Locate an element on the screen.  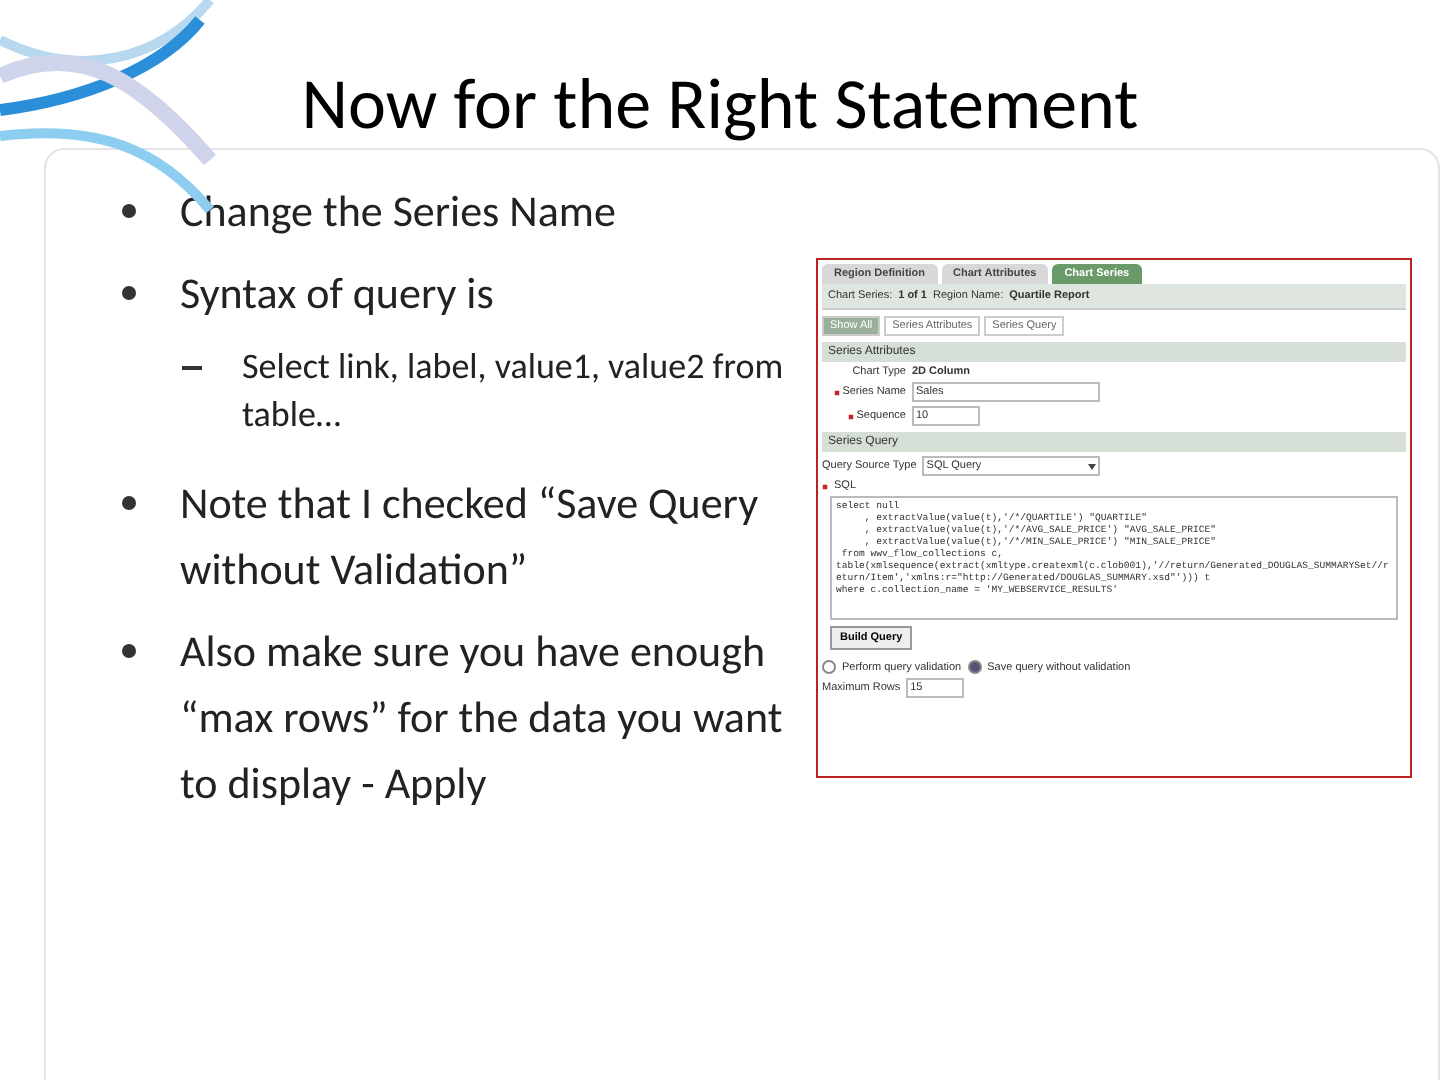
dropdown-icon is located at coordinates (1092, 466).